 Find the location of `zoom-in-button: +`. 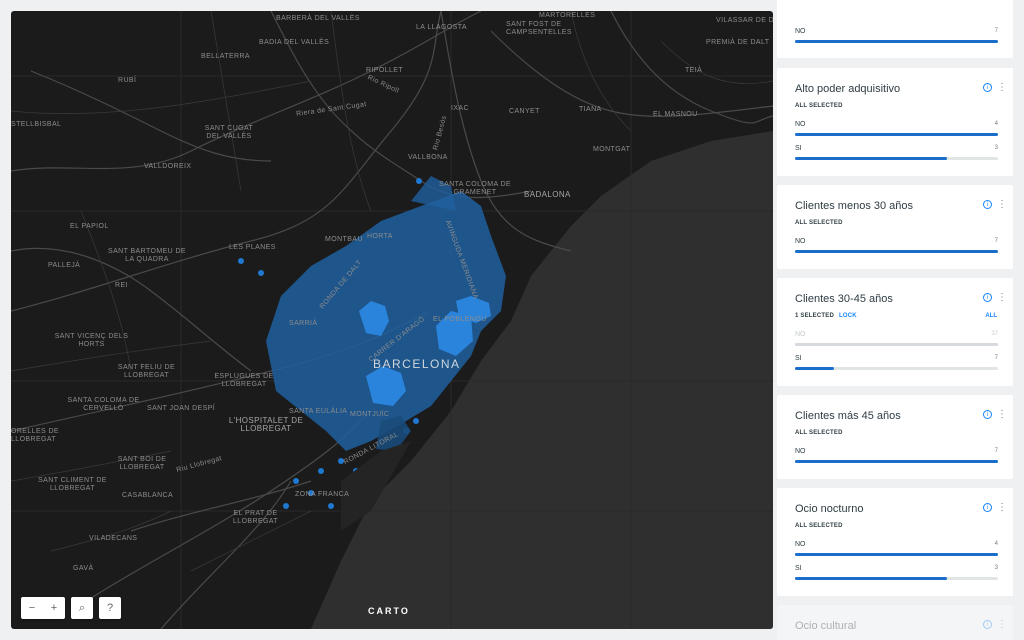

zoom-in-button: + is located at coordinates (54, 608).